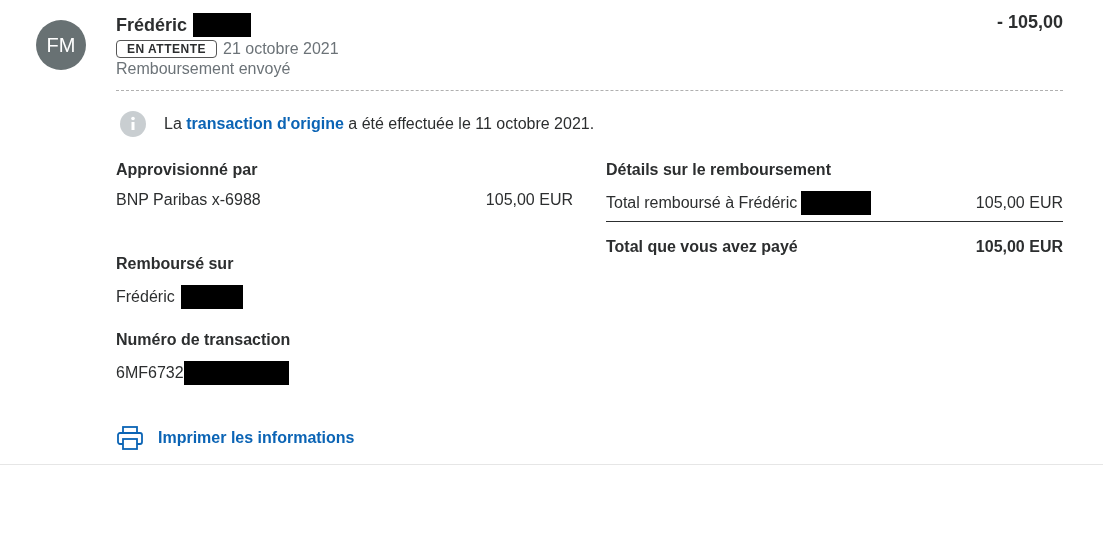  What do you see at coordinates (130, 438) in the screenshot?
I see `printer-icon` at bounding box center [130, 438].